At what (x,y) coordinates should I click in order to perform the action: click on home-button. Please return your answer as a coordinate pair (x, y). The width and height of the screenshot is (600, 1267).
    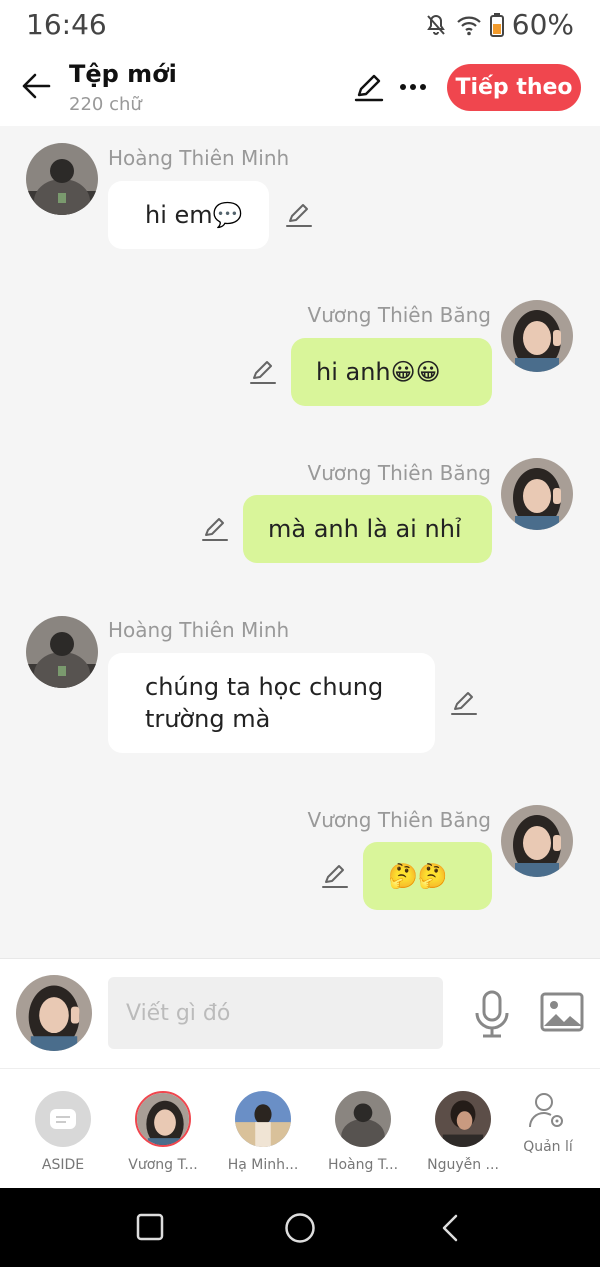
    Looking at the image, I should click on (300, 1228).